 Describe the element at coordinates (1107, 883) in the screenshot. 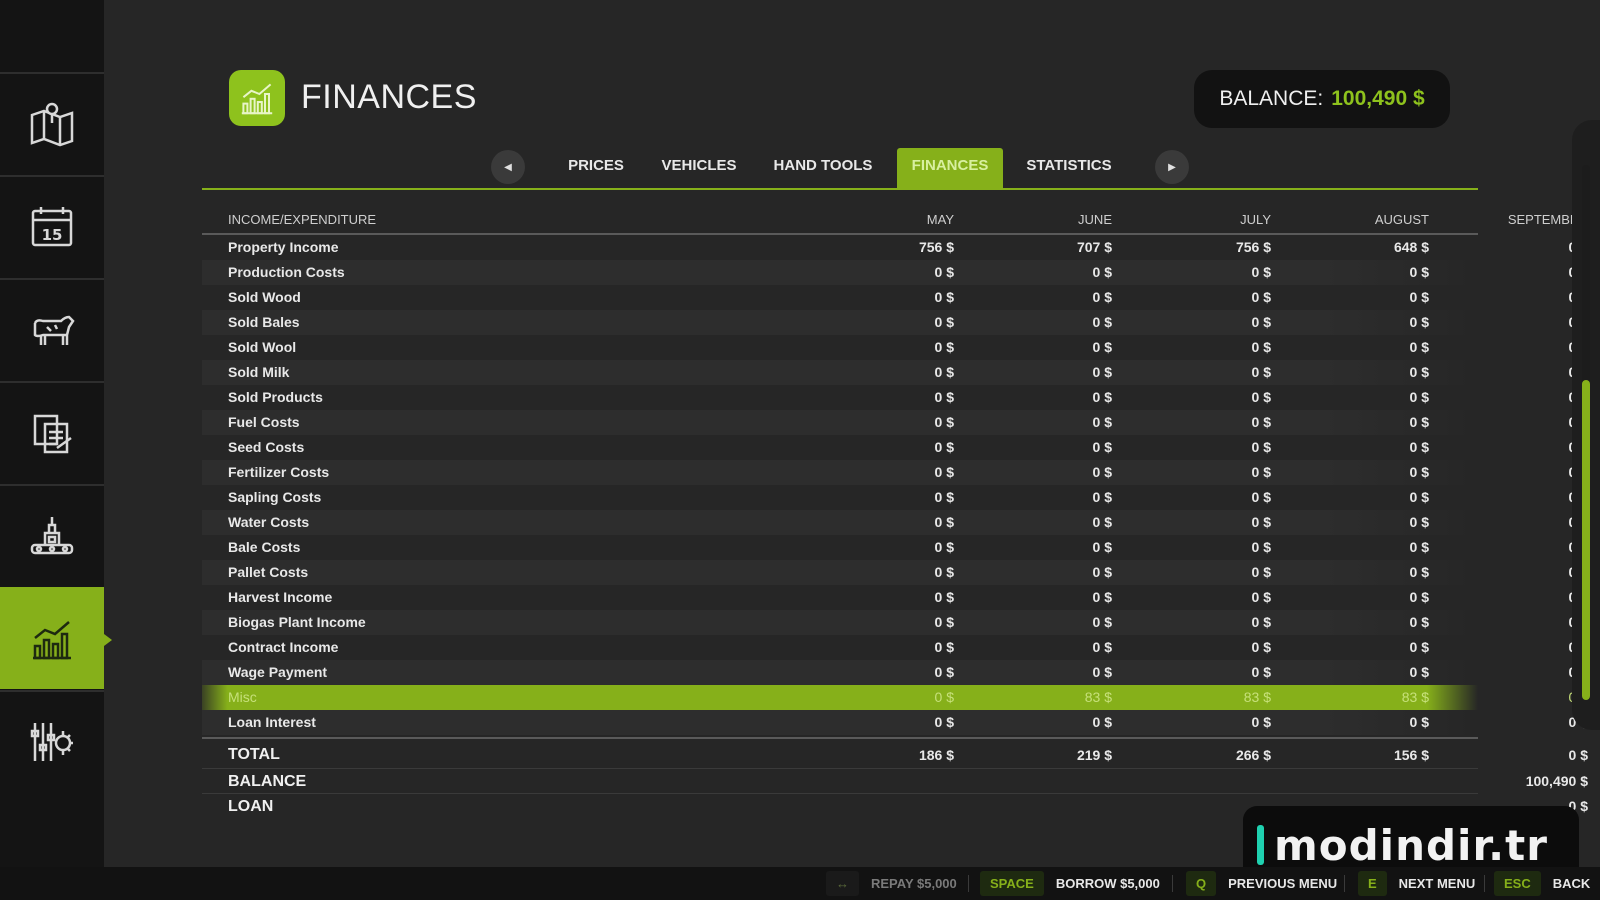

I see `borrow-label: BORROW $5,000` at that location.